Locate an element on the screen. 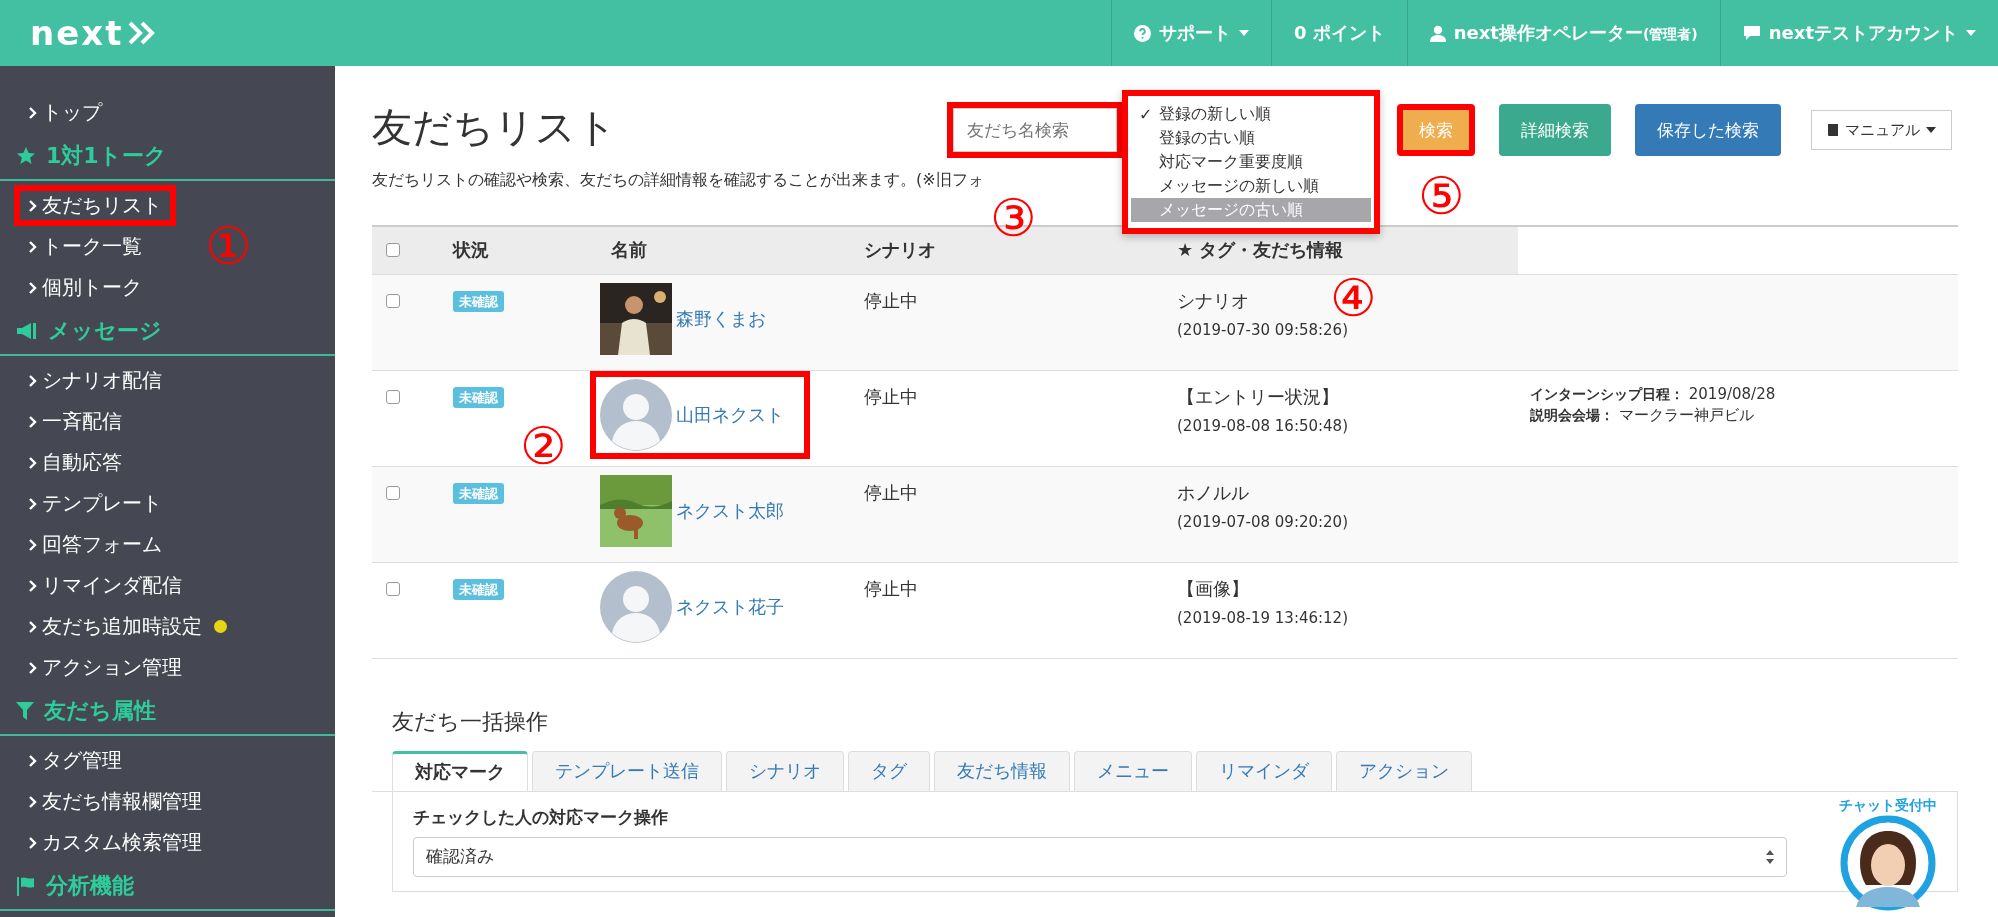 This screenshot has height=917, width=1998. sidebar-section-header: 友だち属性 is located at coordinates (167, 712).